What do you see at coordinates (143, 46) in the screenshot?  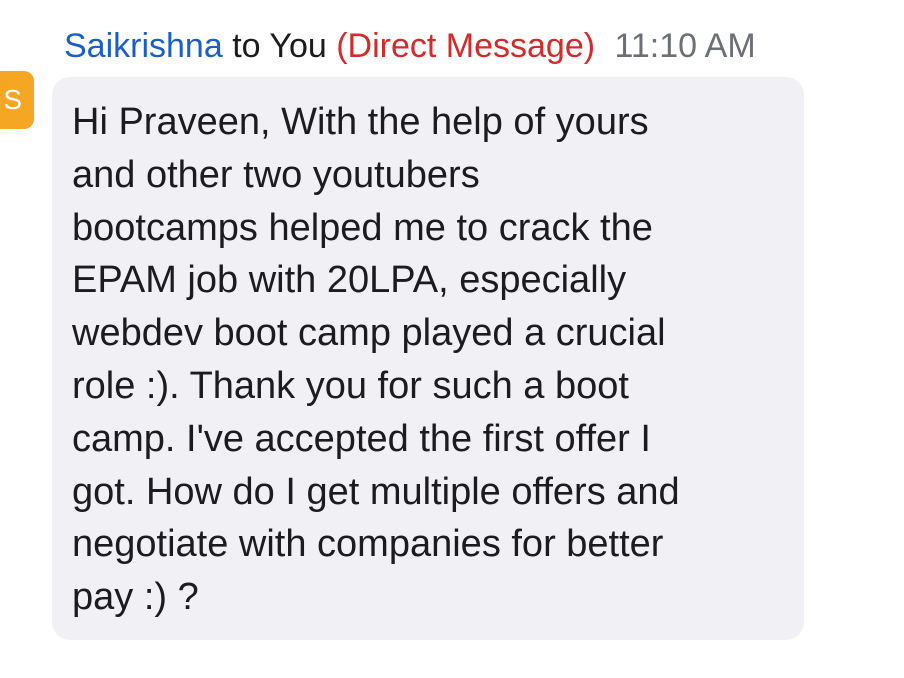 I see `sender-name: Saikrishna` at bounding box center [143, 46].